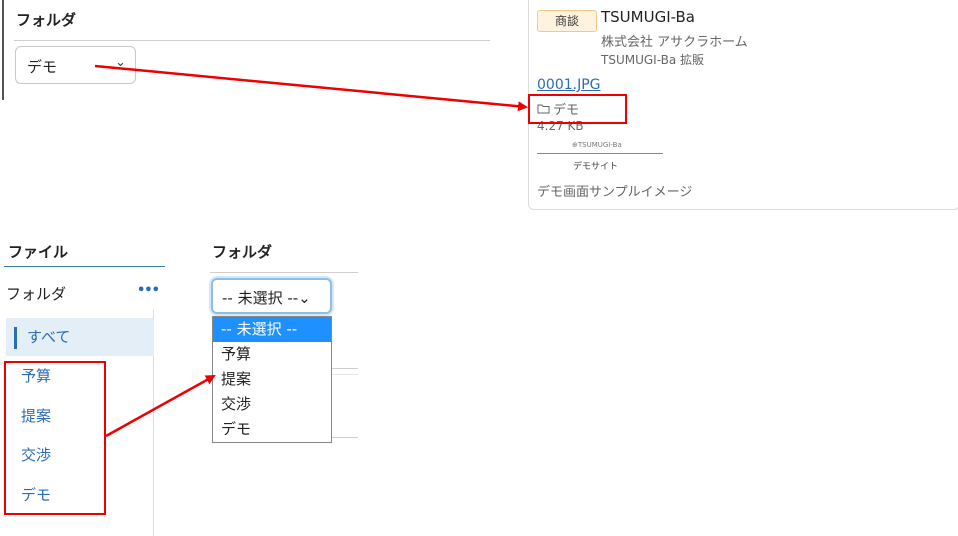 The width and height of the screenshot is (958, 536). I want to click on file-link: 0001.JPG, so click(569, 85).